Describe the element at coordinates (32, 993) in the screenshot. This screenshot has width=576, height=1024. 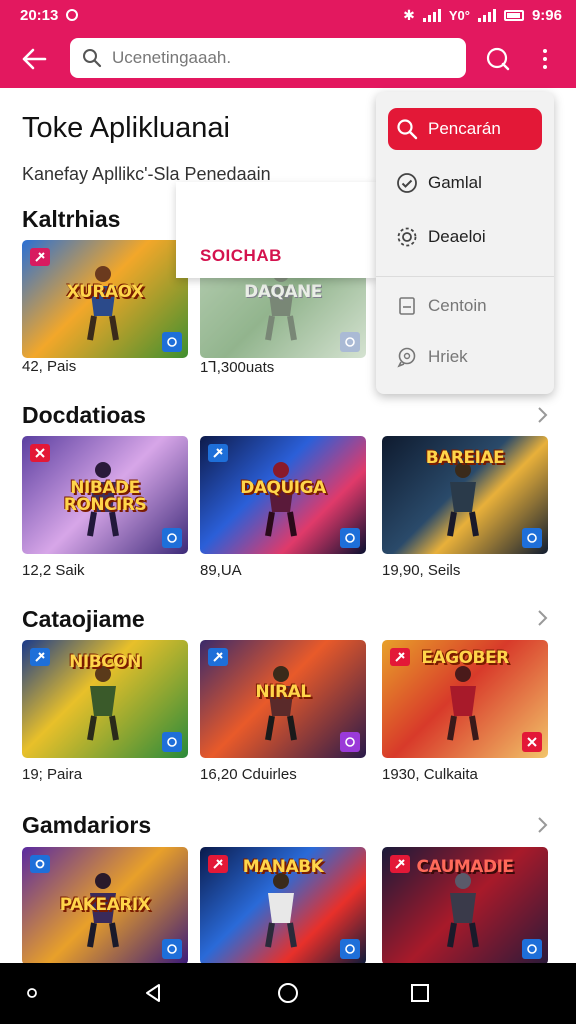
I see `nav-menu-button` at that location.